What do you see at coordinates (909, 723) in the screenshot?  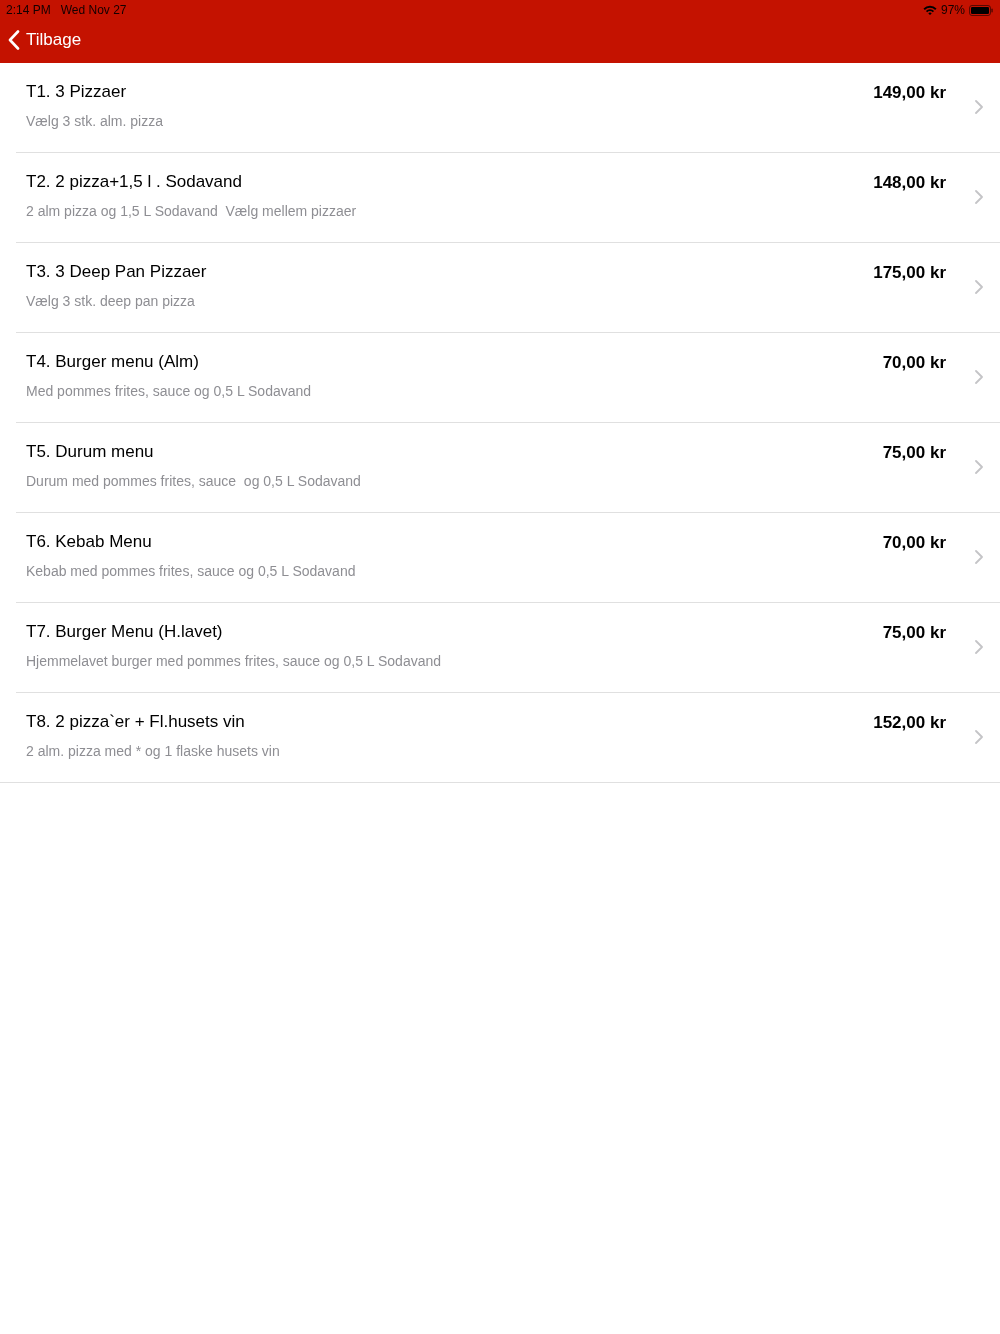 I see `item-price: 152,00 kr` at bounding box center [909, 723].